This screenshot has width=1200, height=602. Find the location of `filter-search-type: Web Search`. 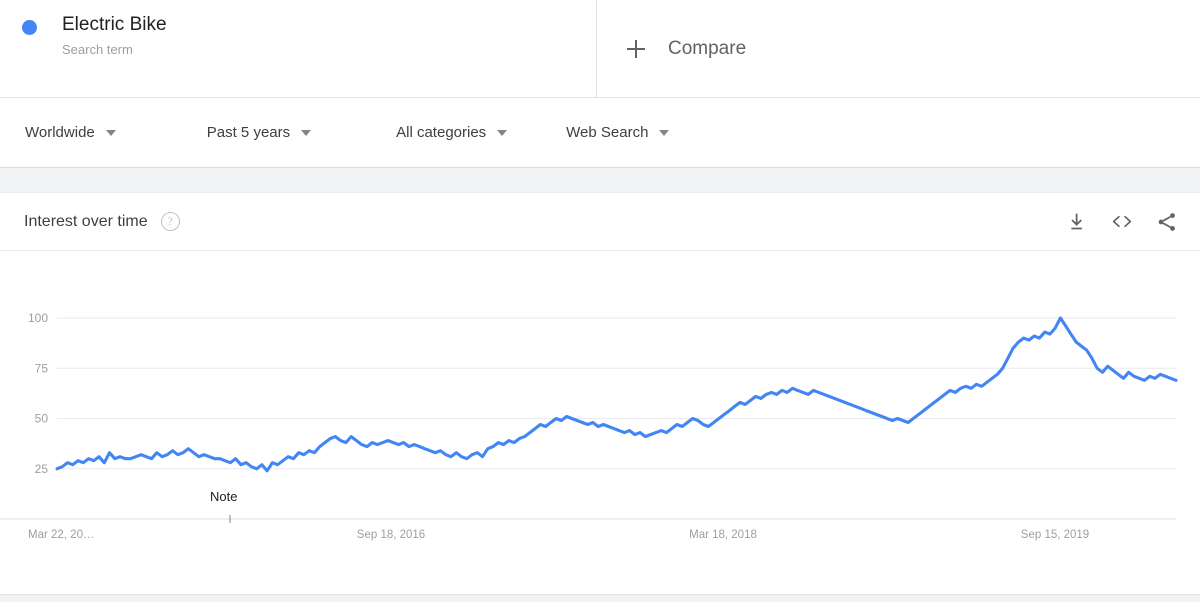

filter-search-type: Web Search is located at coordinates (618, 133).